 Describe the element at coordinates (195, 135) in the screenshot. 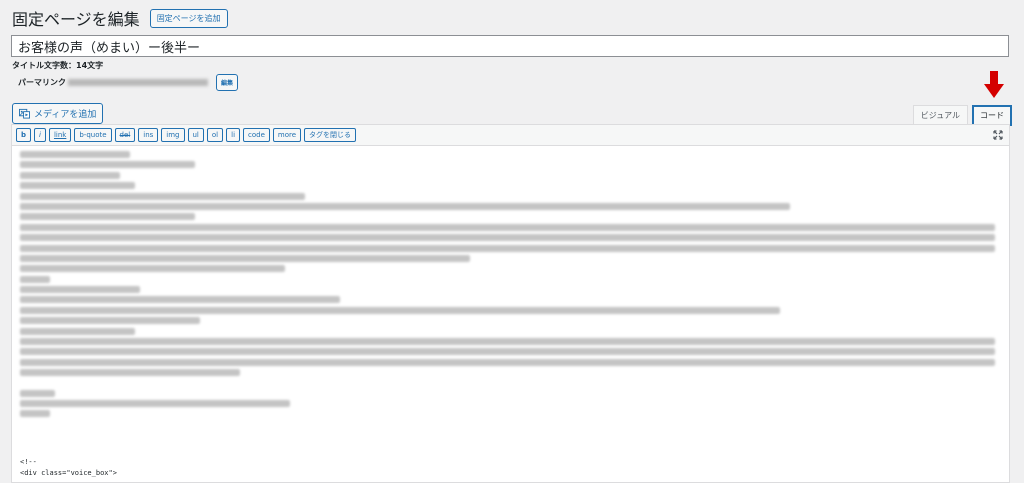

I see `qt-ul-button: ul` at that location.